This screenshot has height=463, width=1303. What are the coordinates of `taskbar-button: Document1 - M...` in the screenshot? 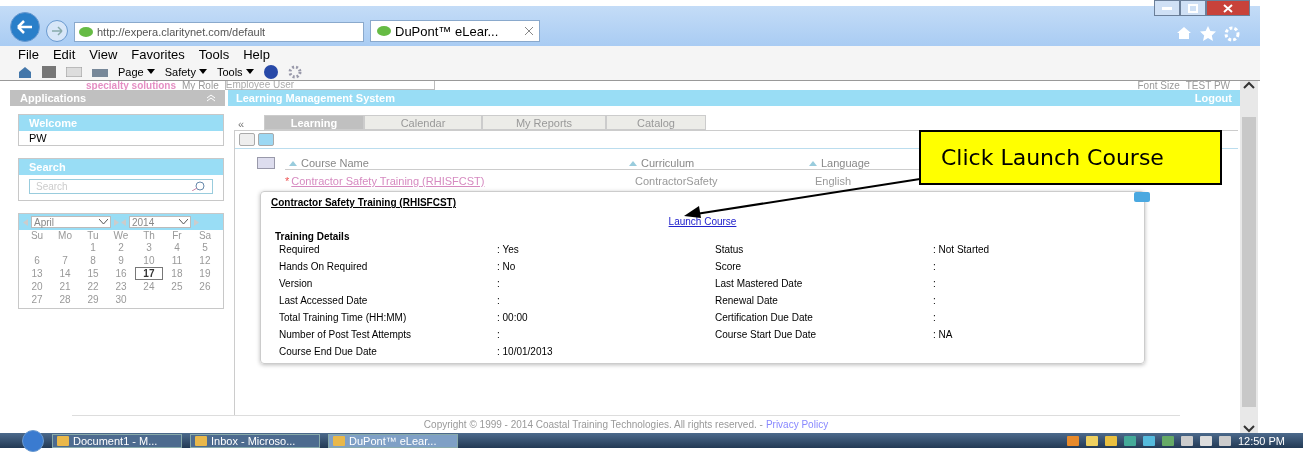 It's located at (117, 440).